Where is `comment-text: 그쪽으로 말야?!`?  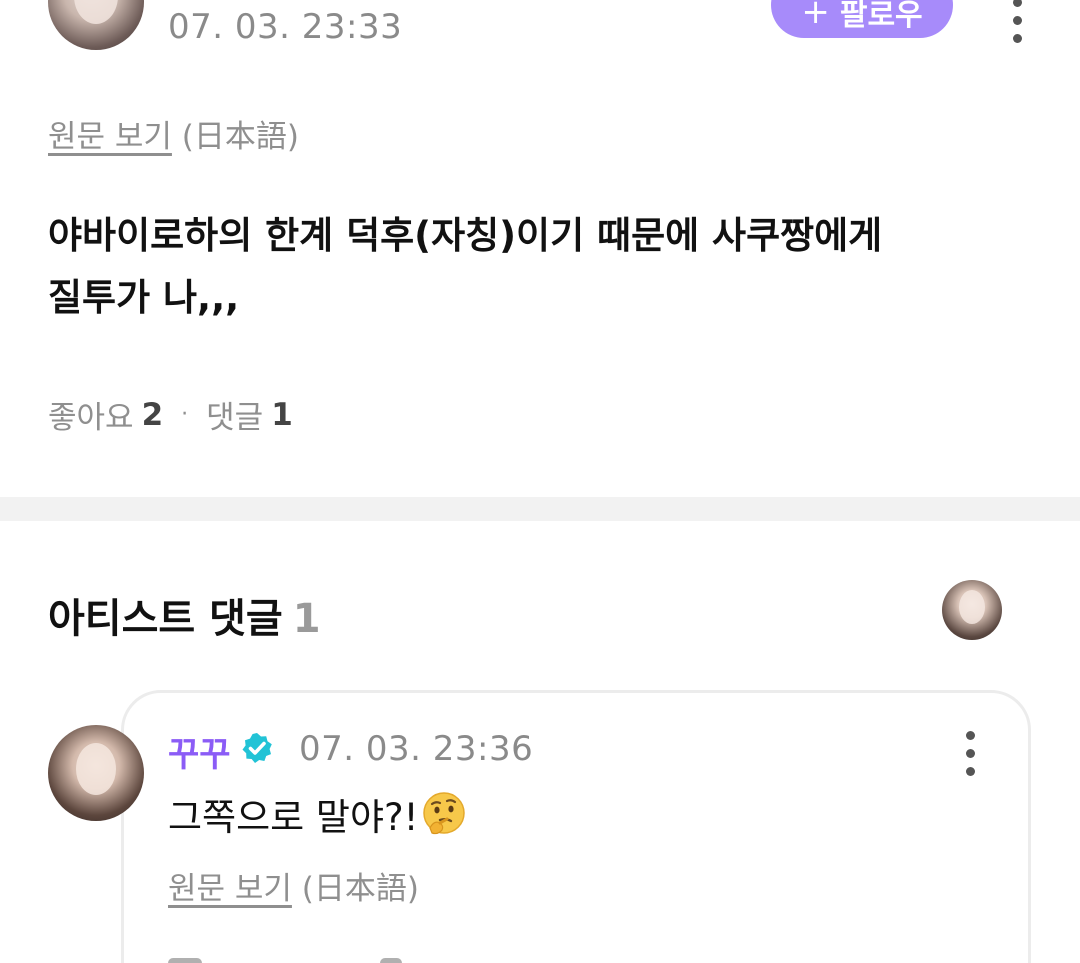 comment-text: 그쪽으로 말야?! is located at coordinates (293, 817).